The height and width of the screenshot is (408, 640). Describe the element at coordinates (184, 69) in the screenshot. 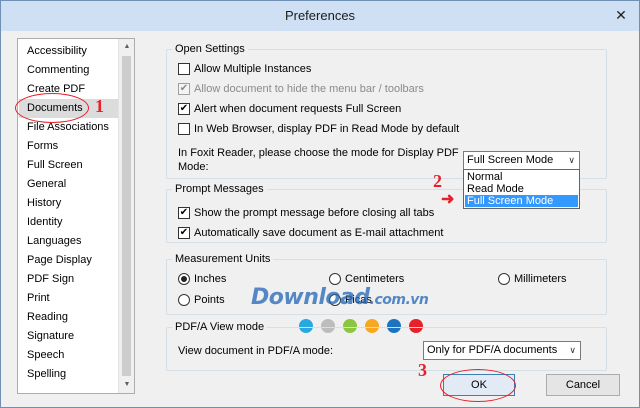

I see `allow-multiple-instances-checkbox` at that location.